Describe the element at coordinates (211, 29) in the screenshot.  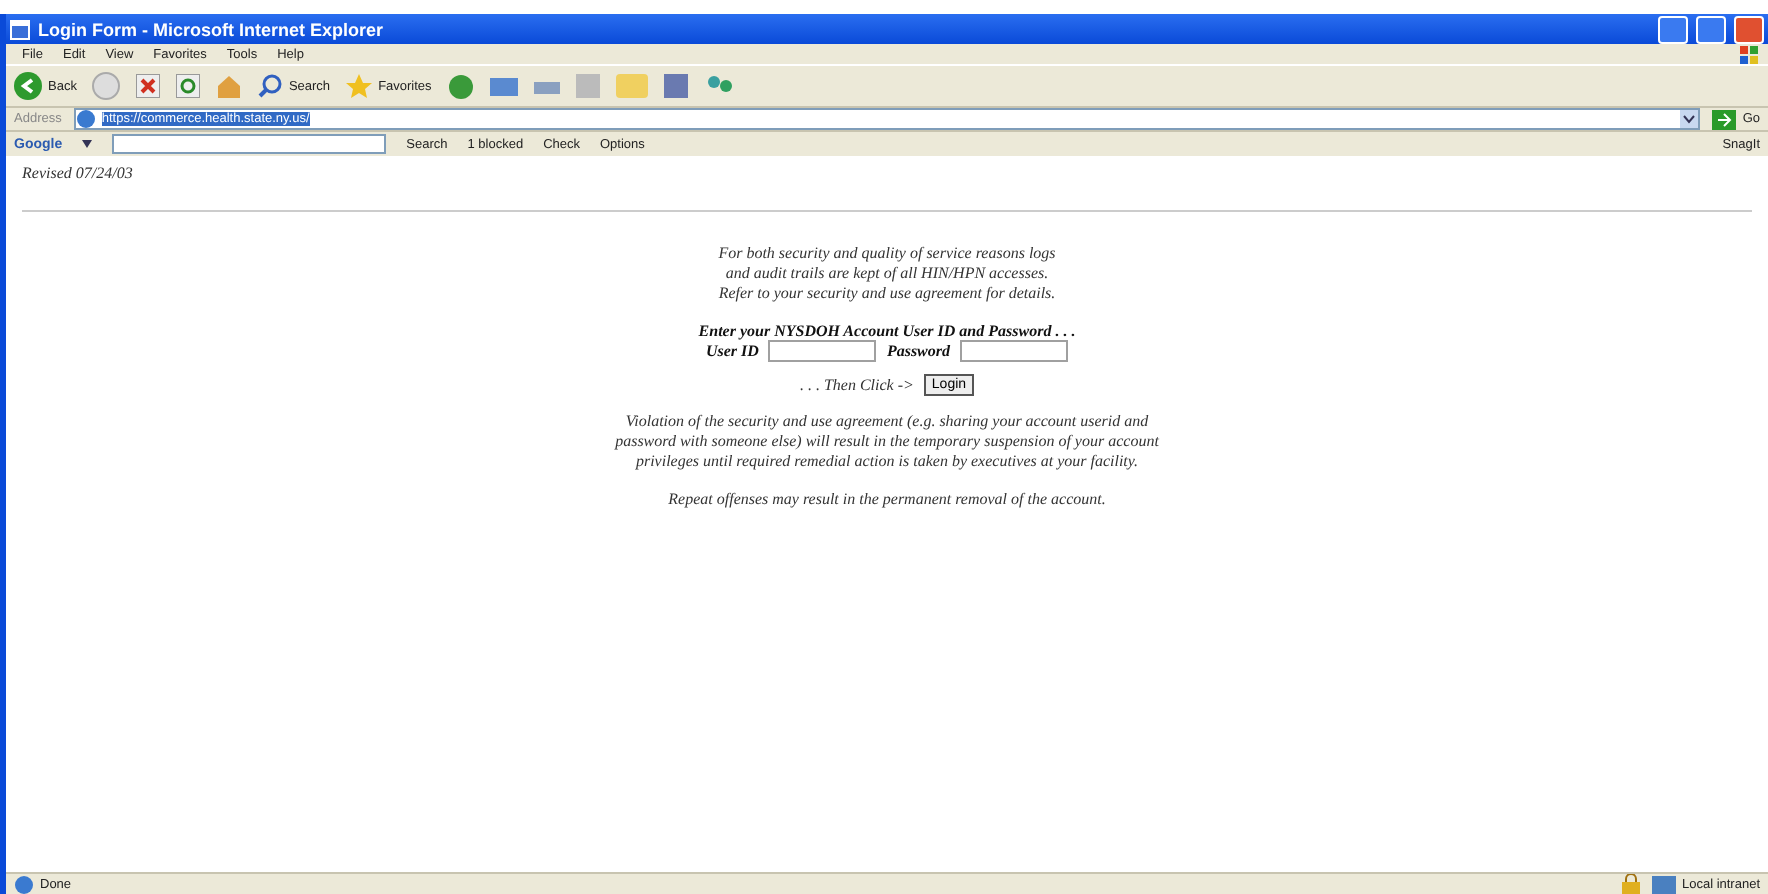
I see `window-title: Login Form - Microsoft Internet Explorer` at that location.